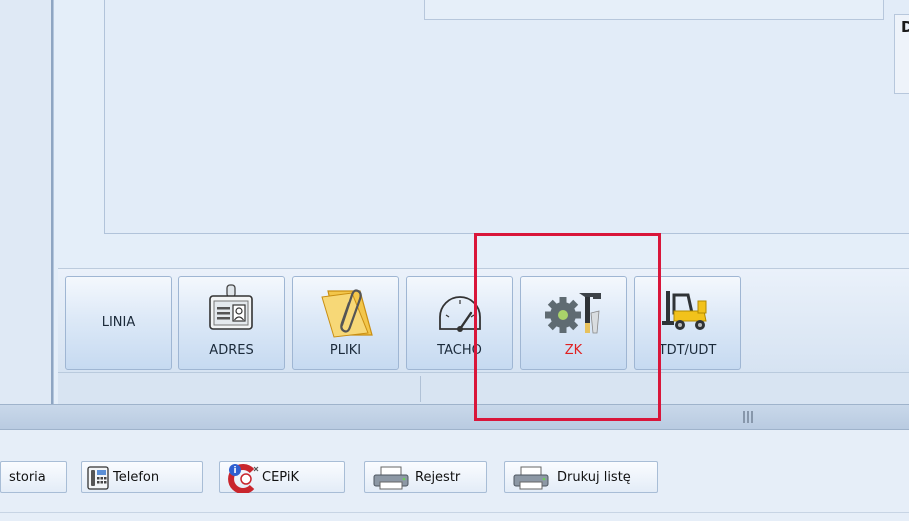 The image size is (909, 521). I want to click on left-panel, so click(26, 202).